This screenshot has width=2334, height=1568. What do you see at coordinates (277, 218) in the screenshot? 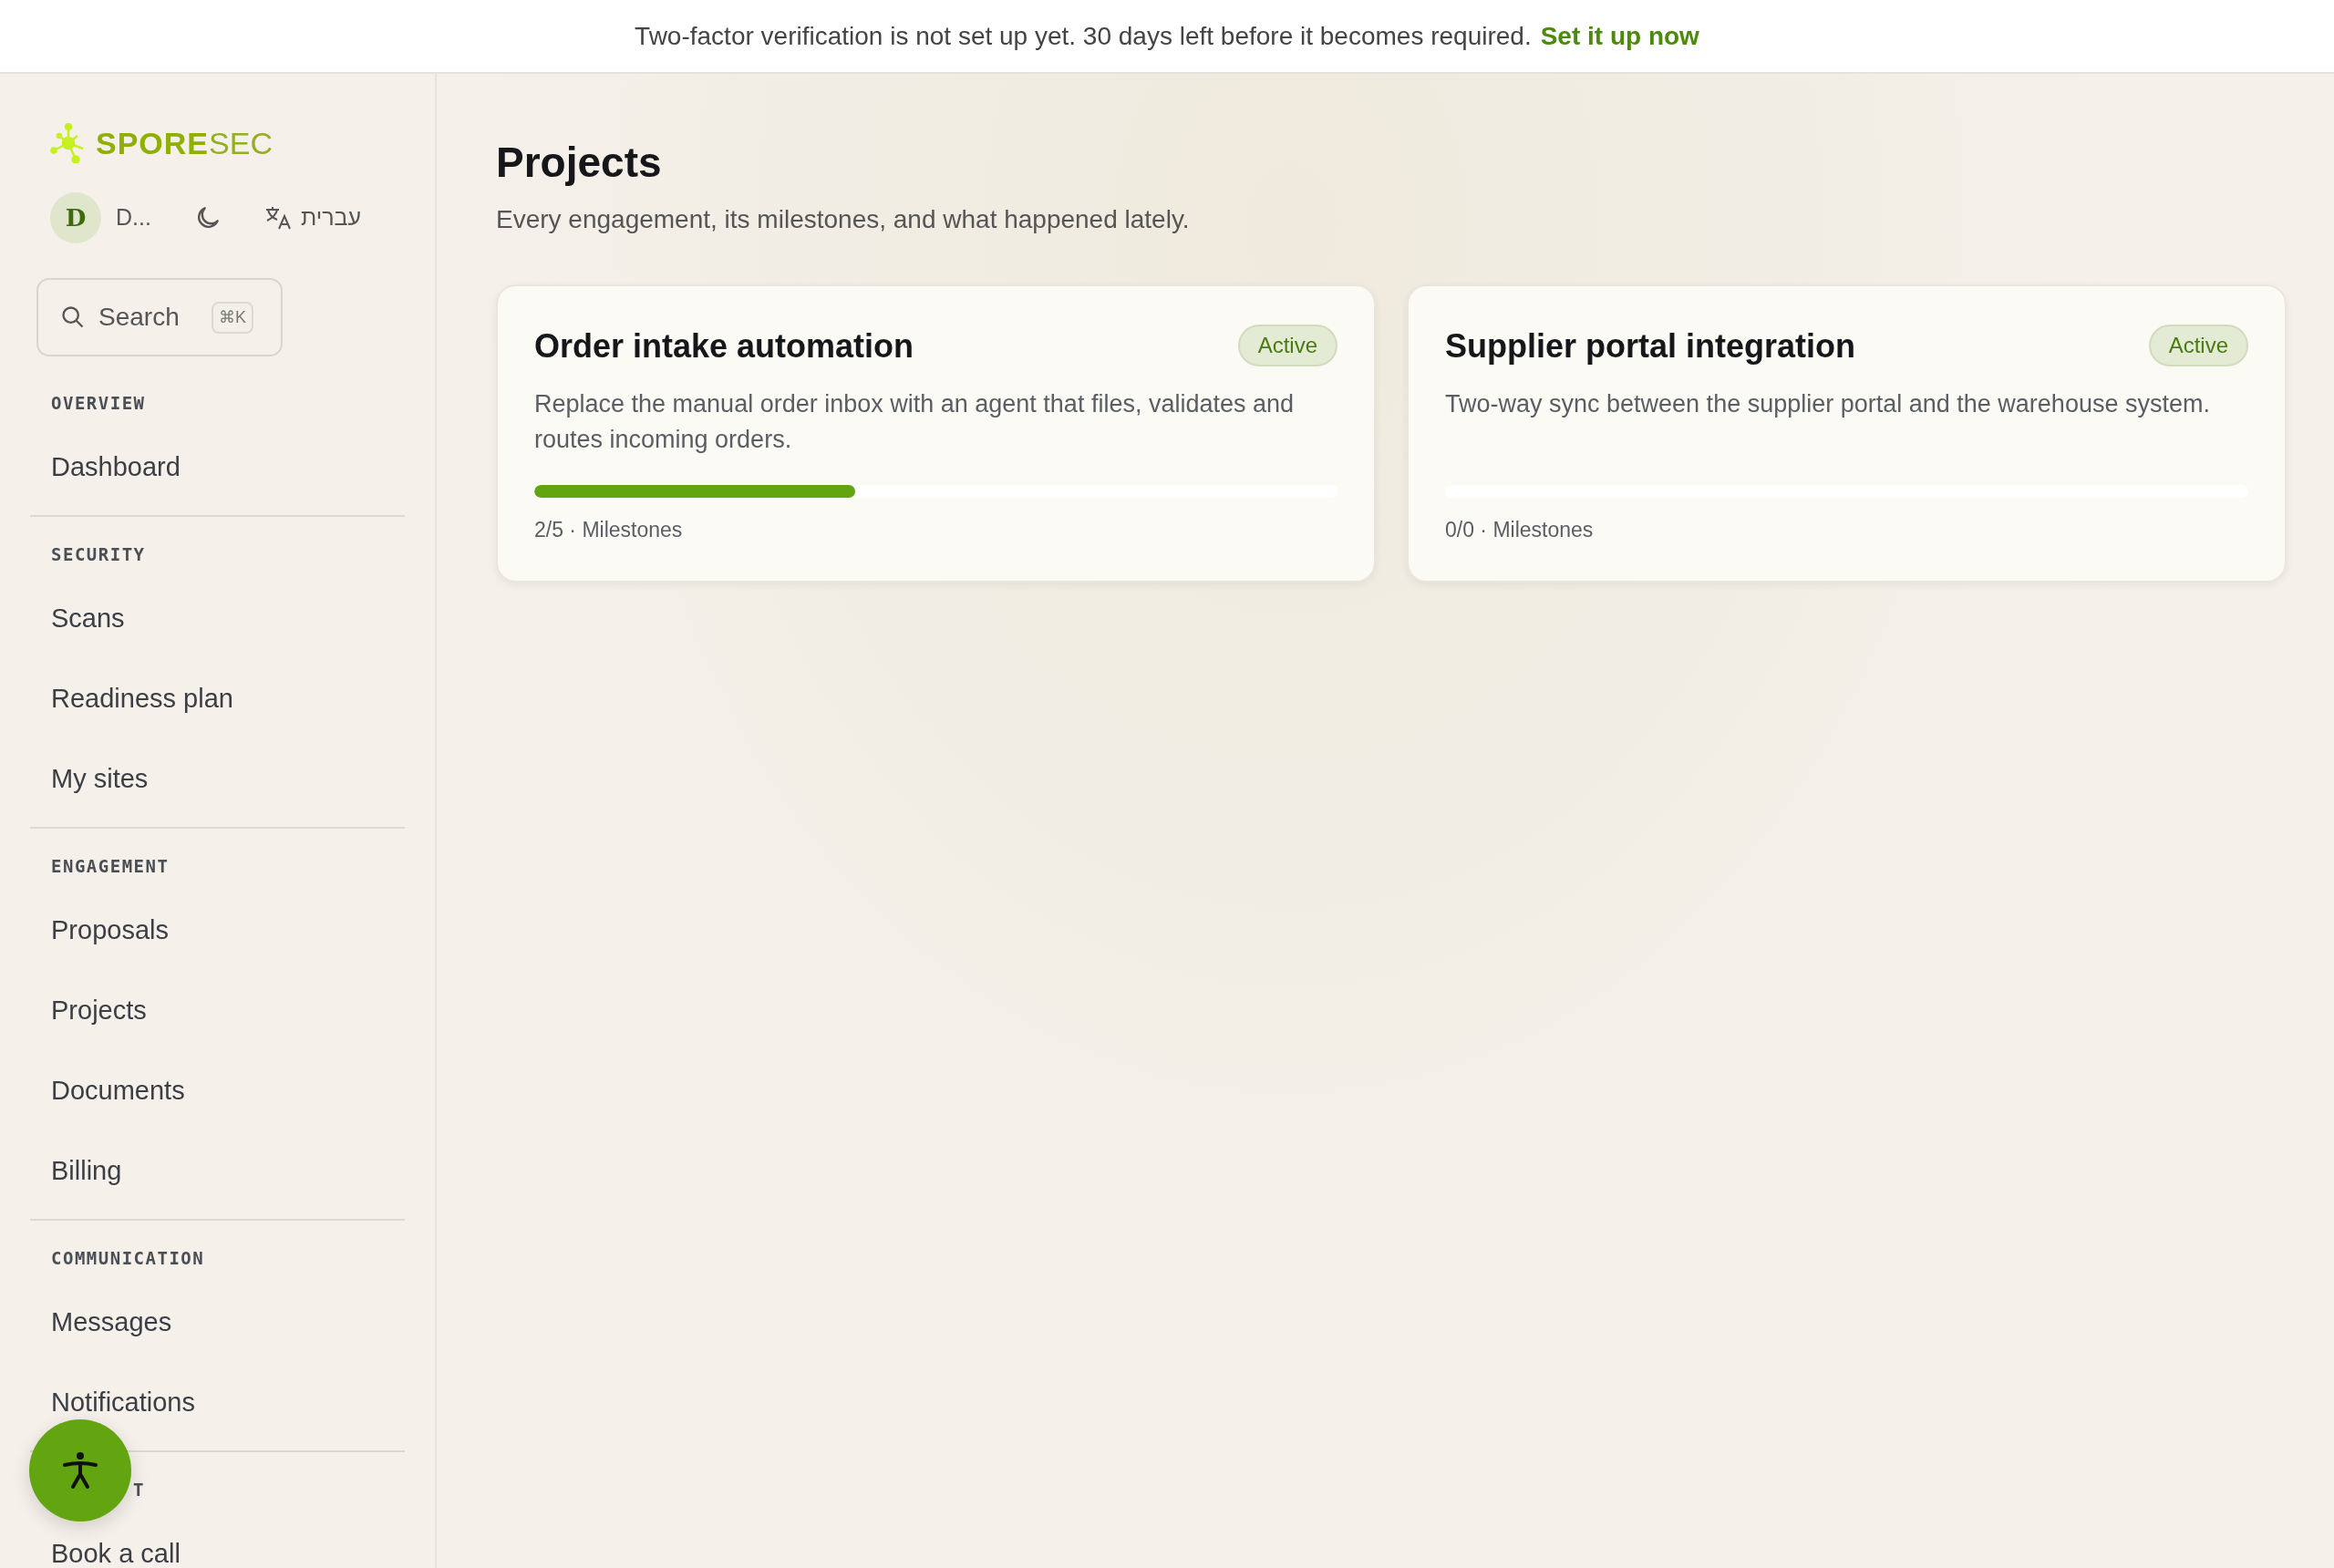
I see `translate-icon` at bounding box center [277, 218].